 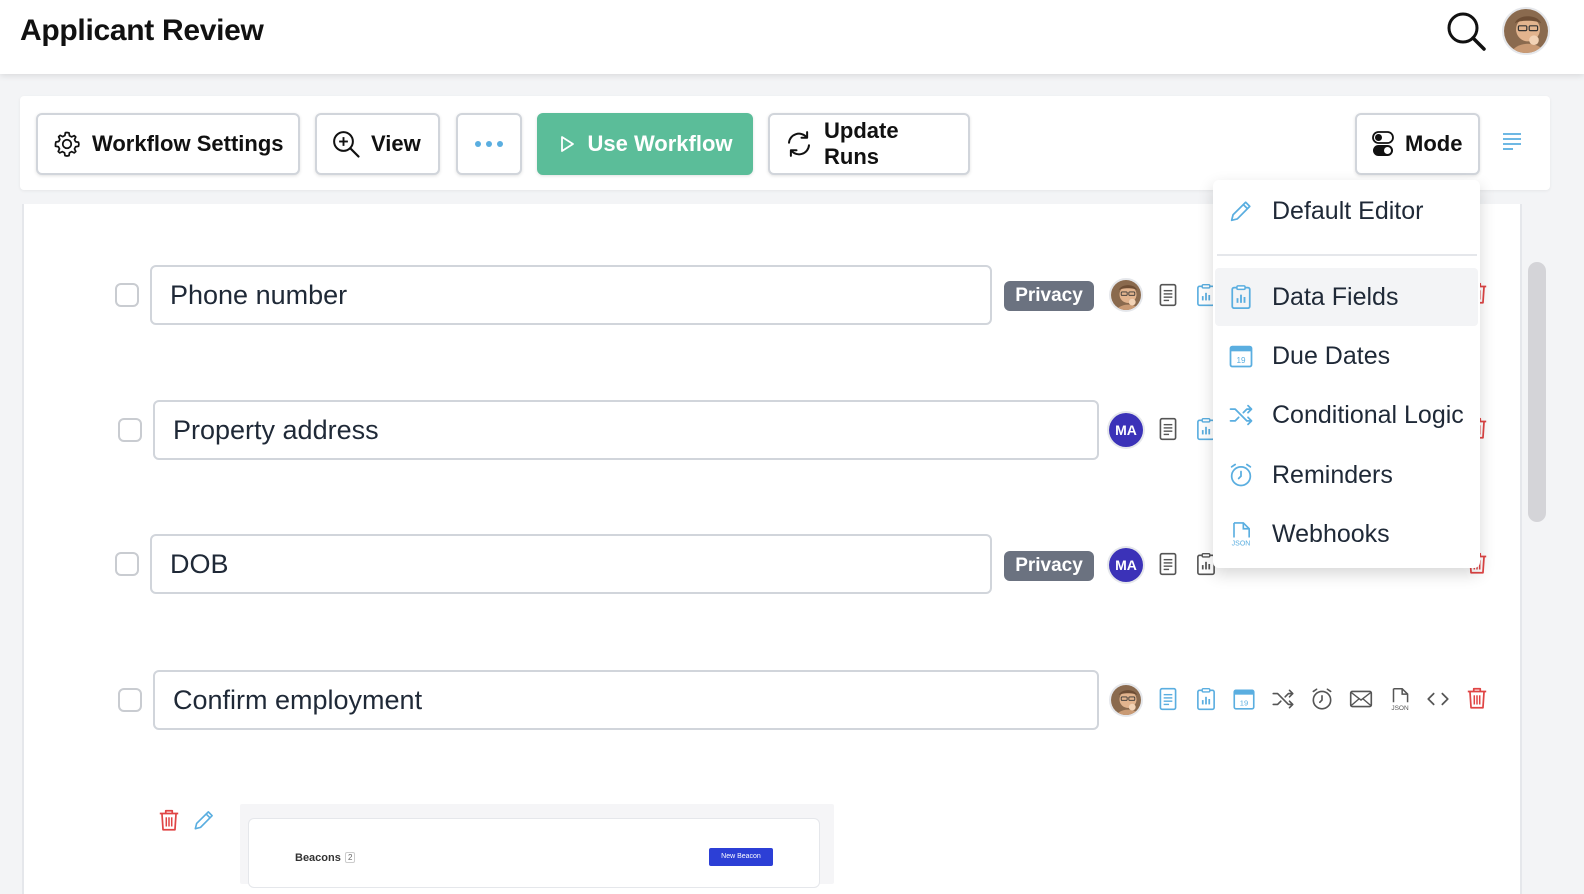 I want to click on scrollbar, so click(x=1537, y=392).